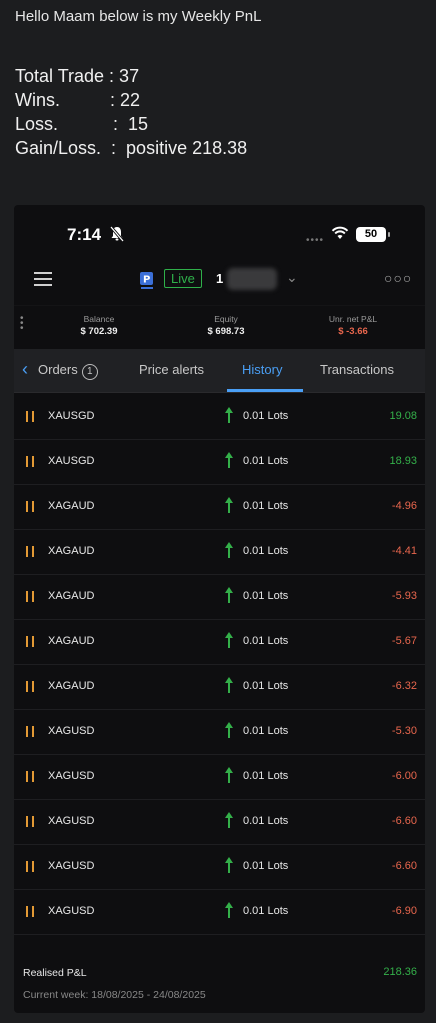 The height and width of the screenshot is (1023, 436). I want to click on summary-loss: Loss. : 15, so click(82, 124).